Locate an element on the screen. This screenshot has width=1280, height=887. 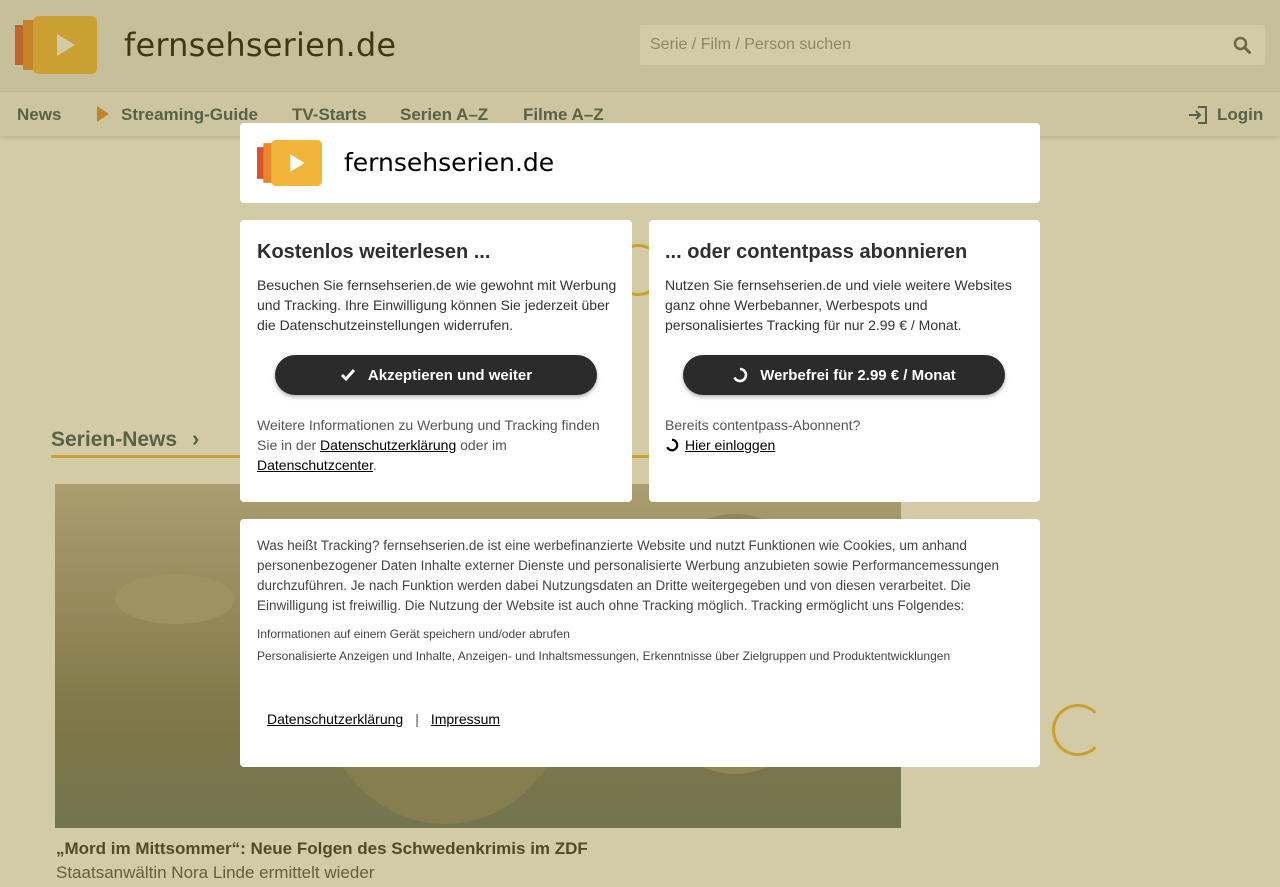
footer-privacy-link: Datenschutzerklärung is located at coordinates (335, 719).